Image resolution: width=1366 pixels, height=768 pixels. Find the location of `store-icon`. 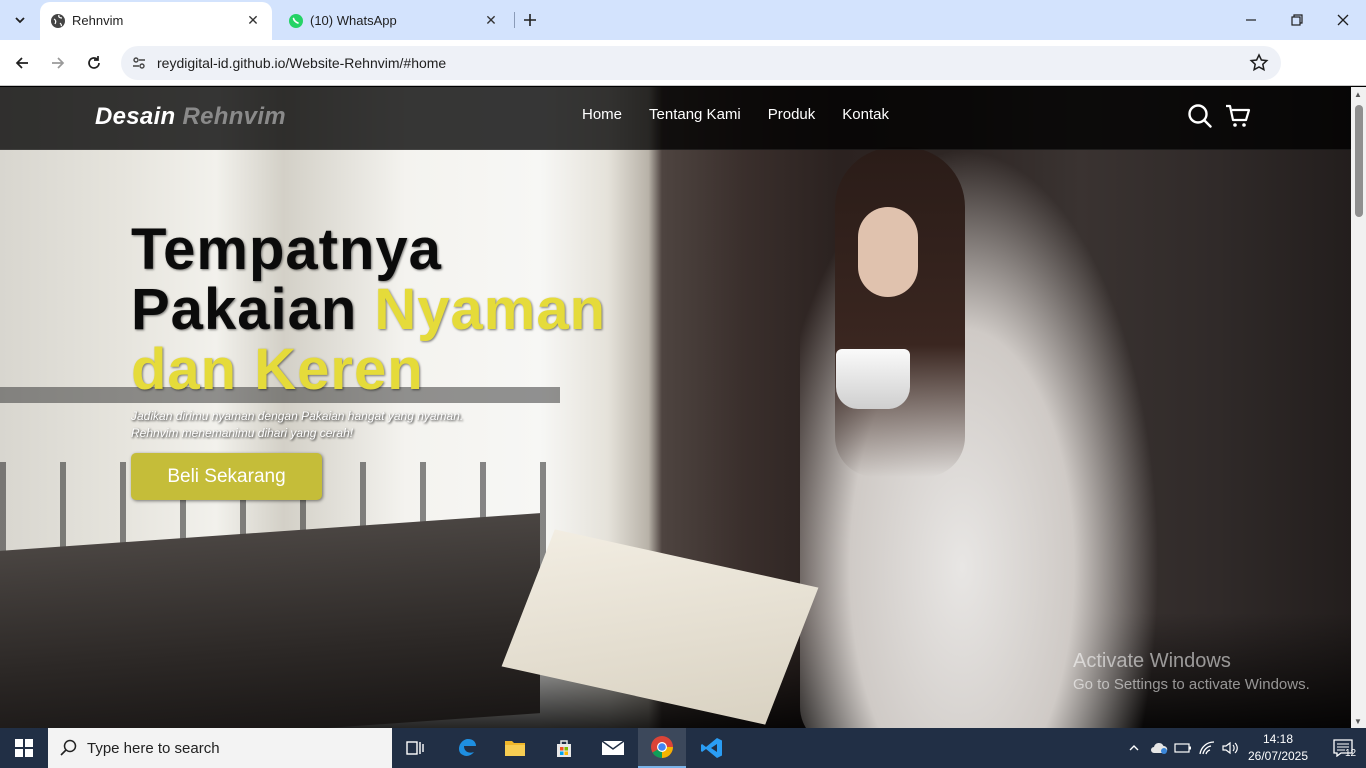

store-icon is located at coordinates (564, 748).